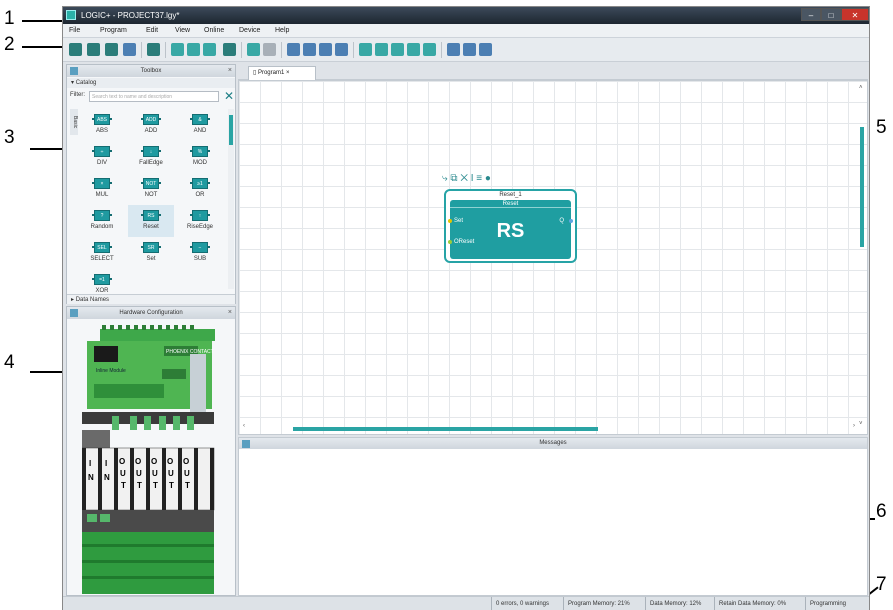 Image resolution: width=893 pixels, height=610 pixels. Describe the element at coordinates (309, 49) in the screenshot. I see `zoom-out-icon` at that location.